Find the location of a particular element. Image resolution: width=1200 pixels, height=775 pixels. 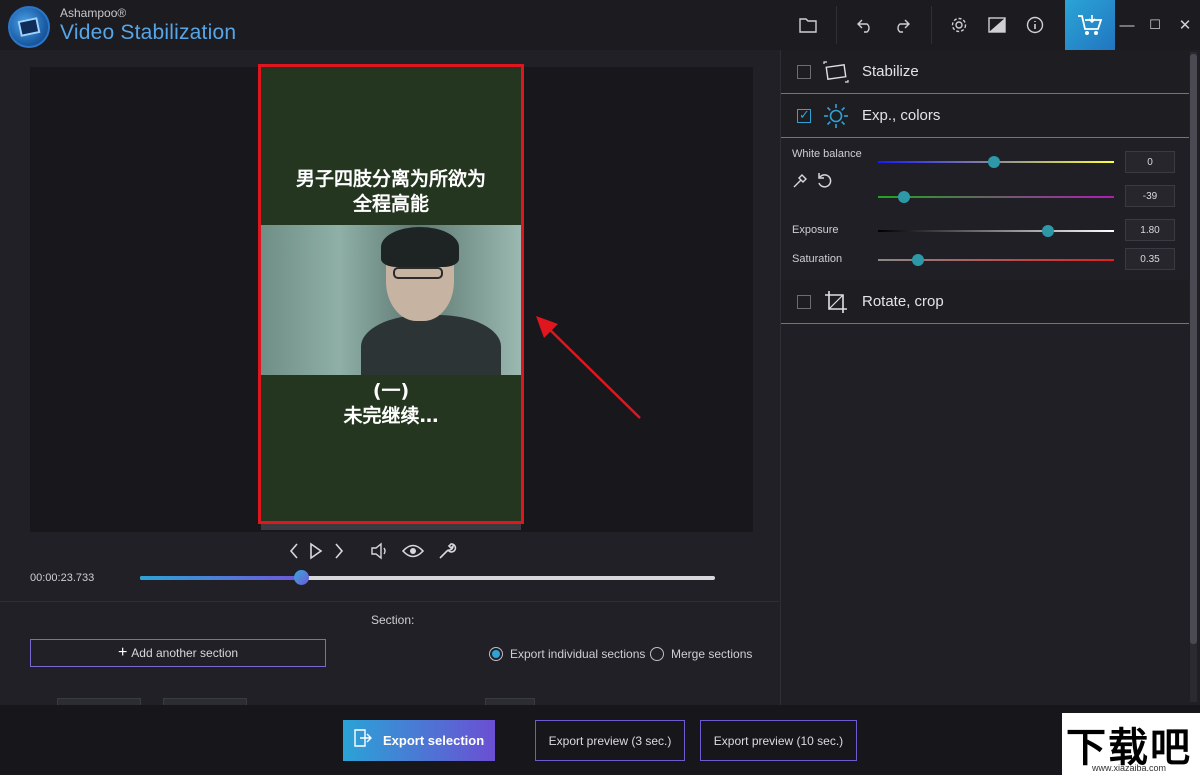

minimize-button: — is located at coordinates (1127, 25).